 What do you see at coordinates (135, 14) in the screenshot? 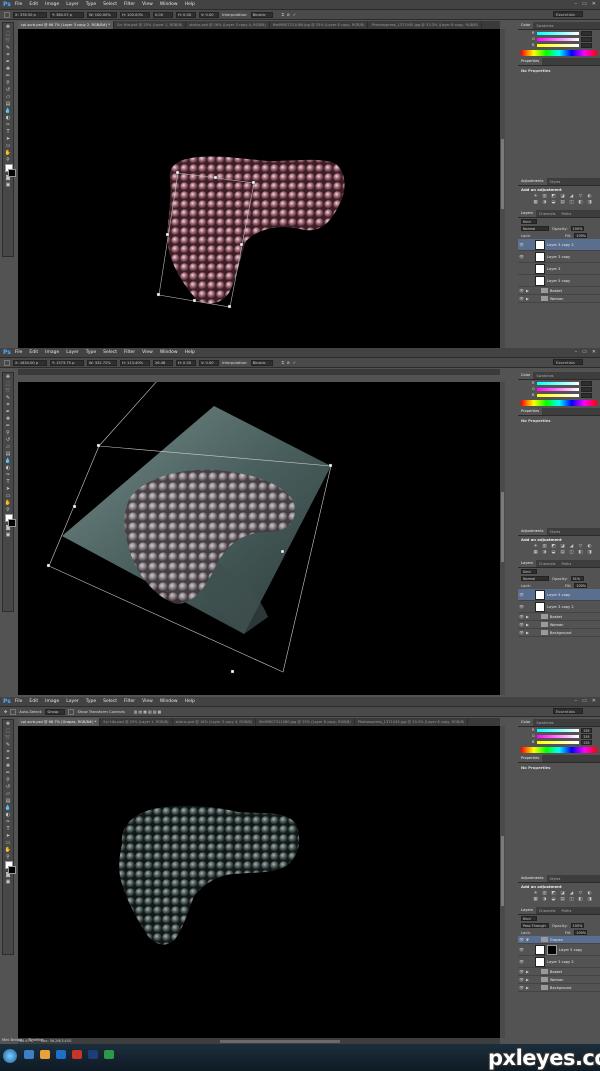
I see `height-field: H: 100.00%` at bounding box center [135, 14].